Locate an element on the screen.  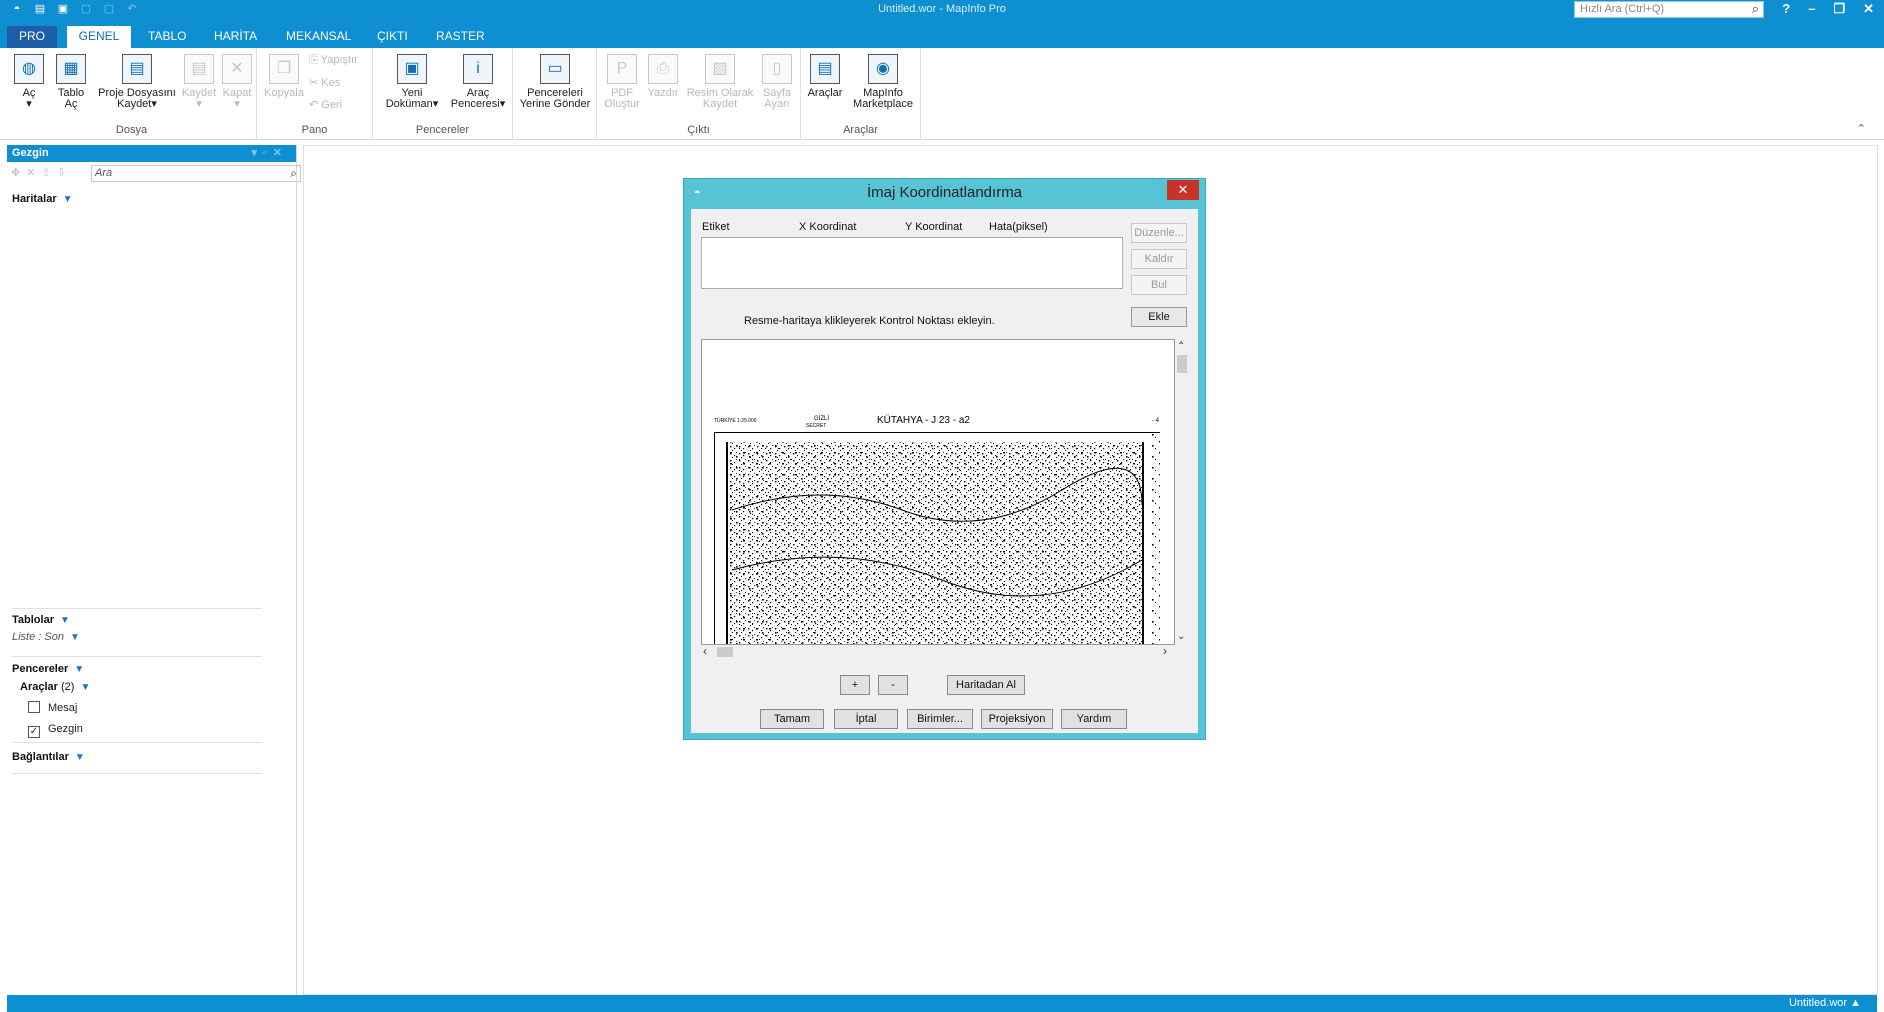
close-table-button: ✕ Kapat ▾ is located at coordinates (237, 82).